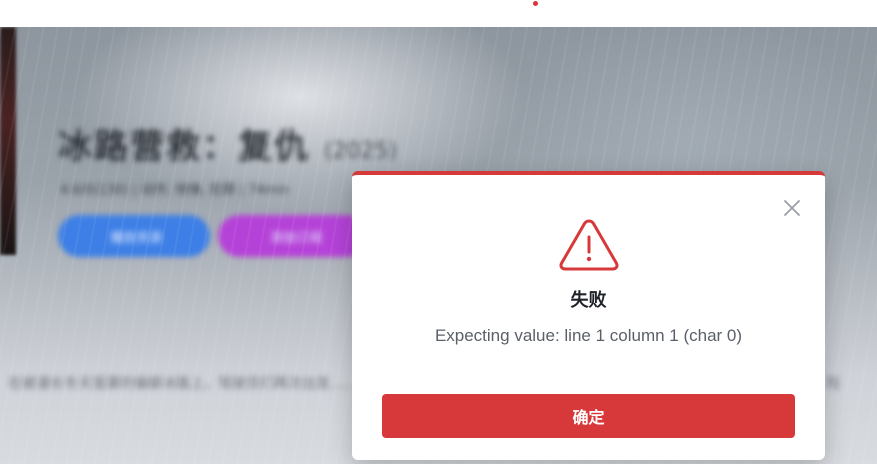 The image size is (877, 464). Describe the element at coordinates (296, 238) in the screenshot. I see `background-subscribe-label: 添加订阅` at that location.